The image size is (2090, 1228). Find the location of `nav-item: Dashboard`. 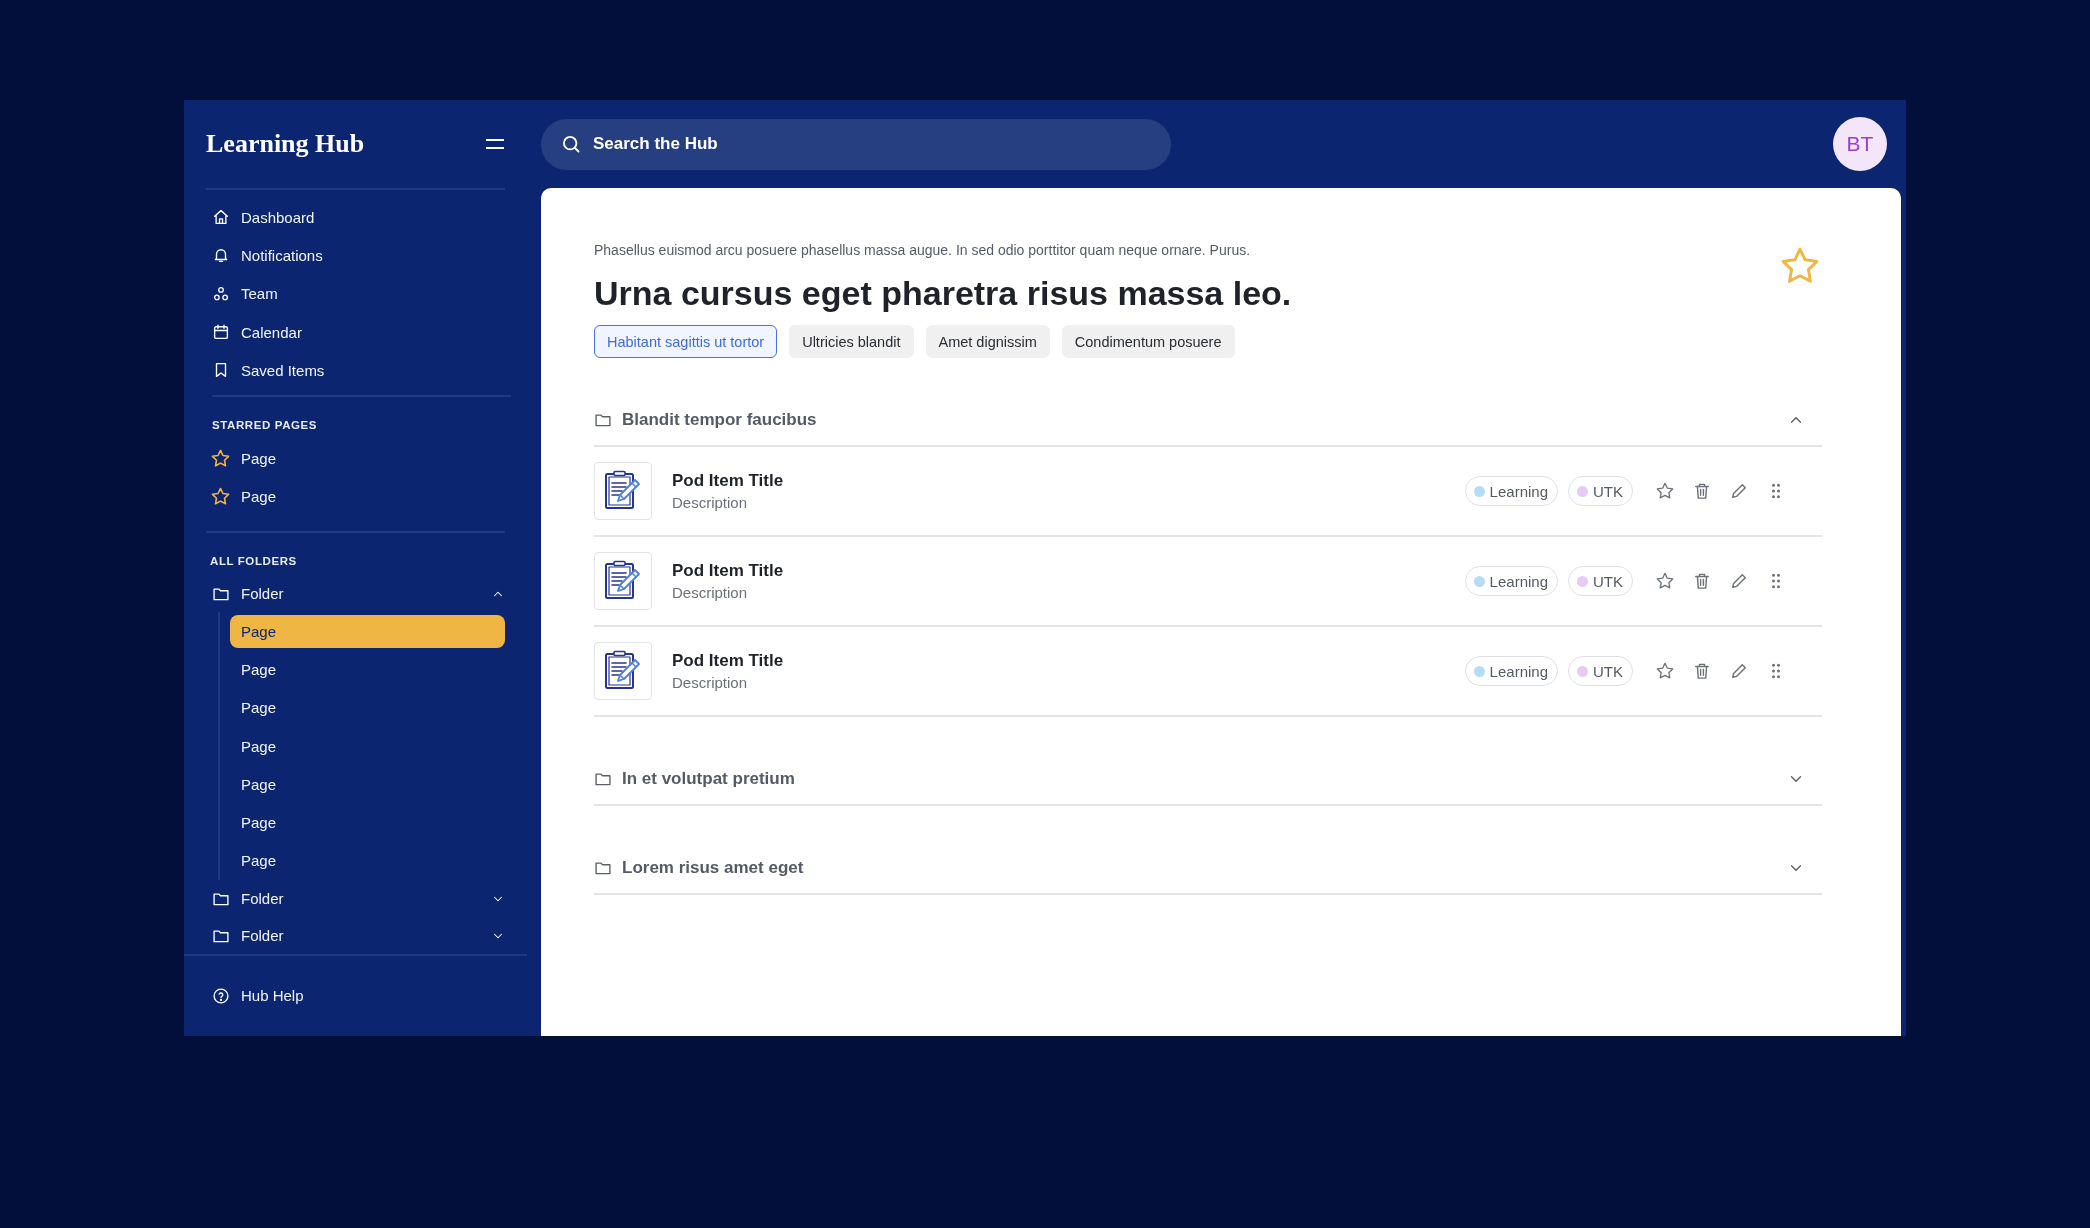

nav-item: Dashboard is located at coordinates (362, 217).